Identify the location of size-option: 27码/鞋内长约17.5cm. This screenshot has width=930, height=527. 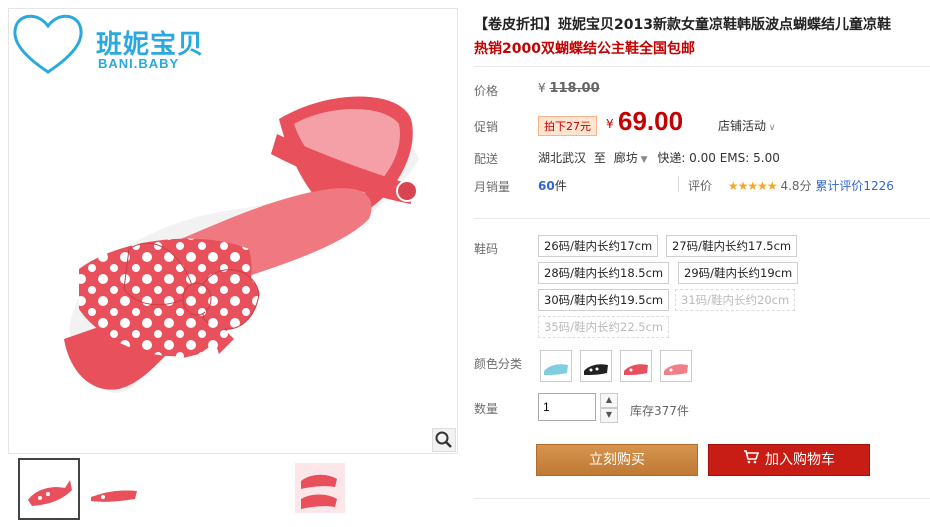
(732, 246).